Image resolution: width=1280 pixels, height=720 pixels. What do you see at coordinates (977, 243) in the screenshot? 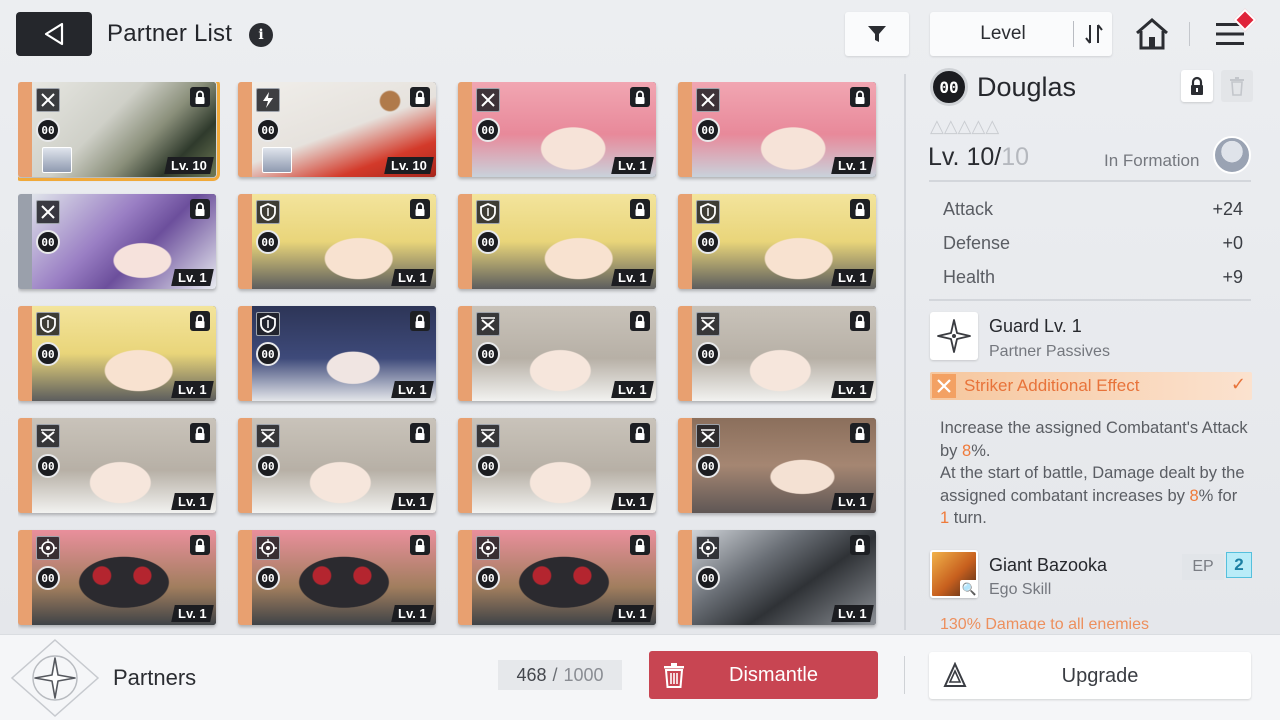
I see `stat-label: Defense` at bounding box center [977, 243].